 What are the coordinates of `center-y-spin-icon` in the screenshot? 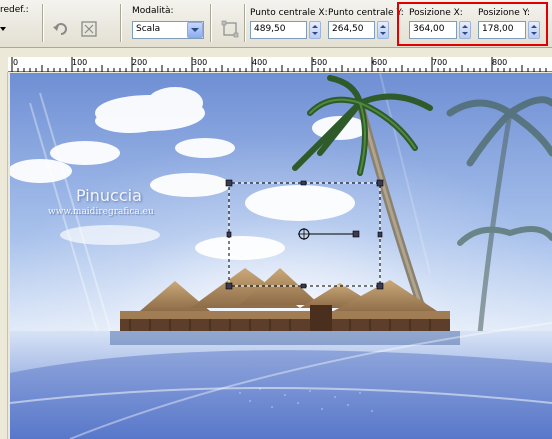 It's located at (383, 30).